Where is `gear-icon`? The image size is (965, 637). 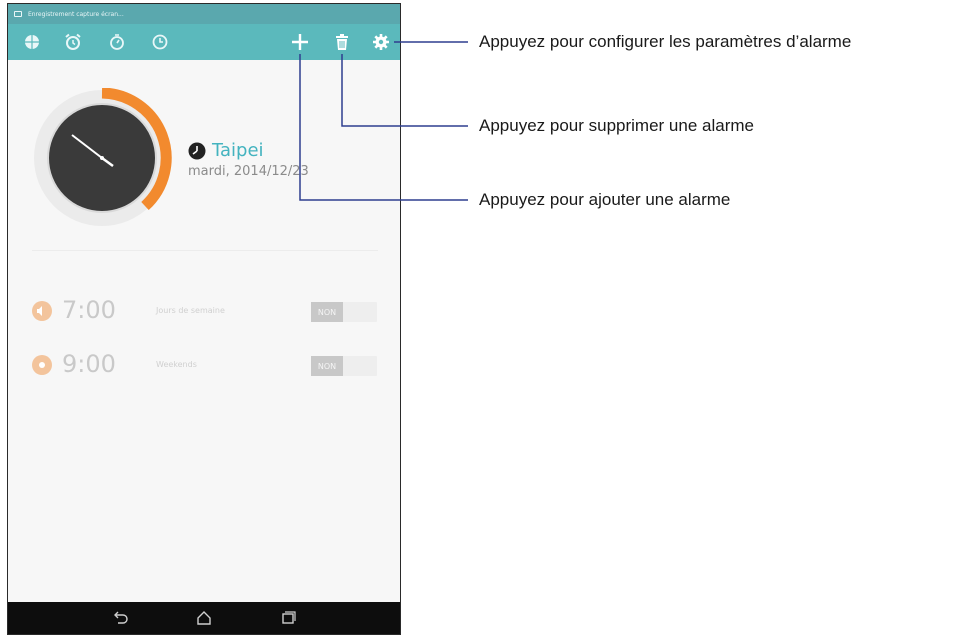 gear-icon is located at coordinates (381, 42).